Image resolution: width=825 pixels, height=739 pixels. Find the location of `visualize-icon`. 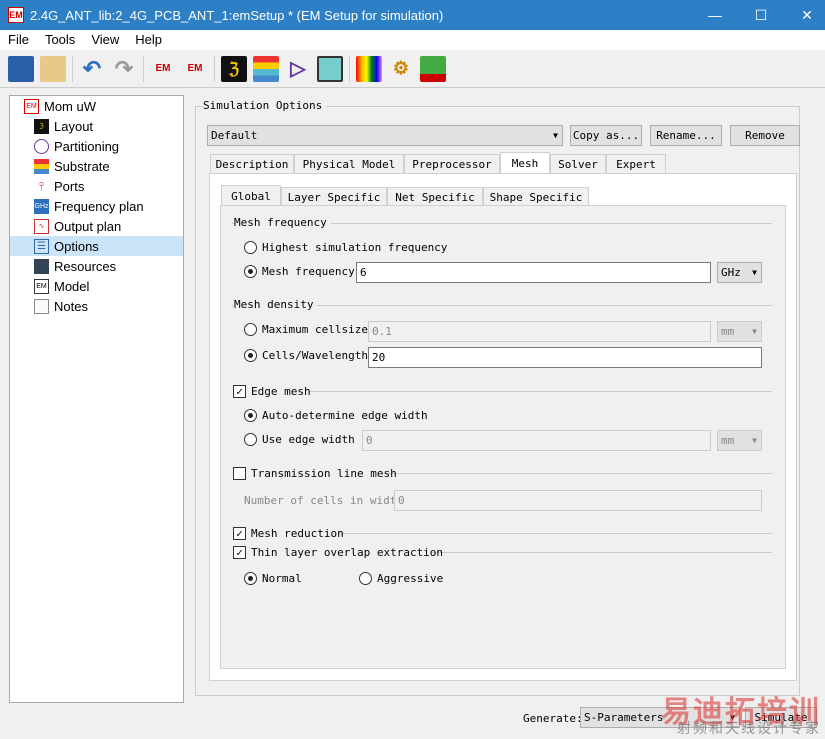

visualize-icon is located at coordinates (433, 68).